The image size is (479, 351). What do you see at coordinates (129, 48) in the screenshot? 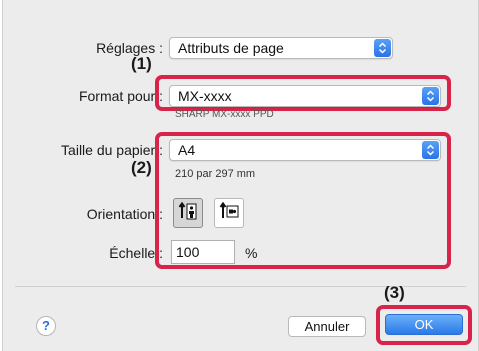
I see `settings-label: Réglages :` at bounding box center [129, 48].